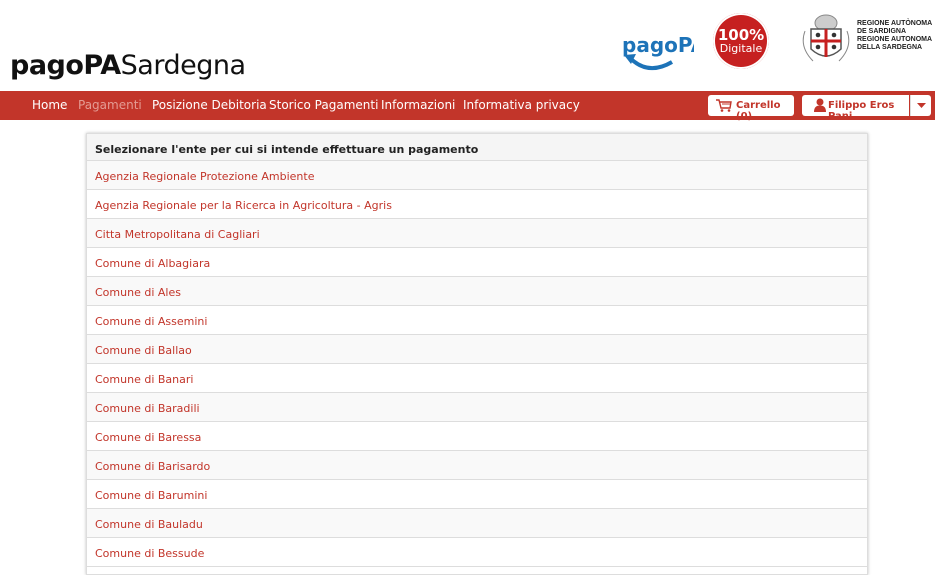  I want to click on nav-pagamenti: Pagamenti, so click(110, 105).